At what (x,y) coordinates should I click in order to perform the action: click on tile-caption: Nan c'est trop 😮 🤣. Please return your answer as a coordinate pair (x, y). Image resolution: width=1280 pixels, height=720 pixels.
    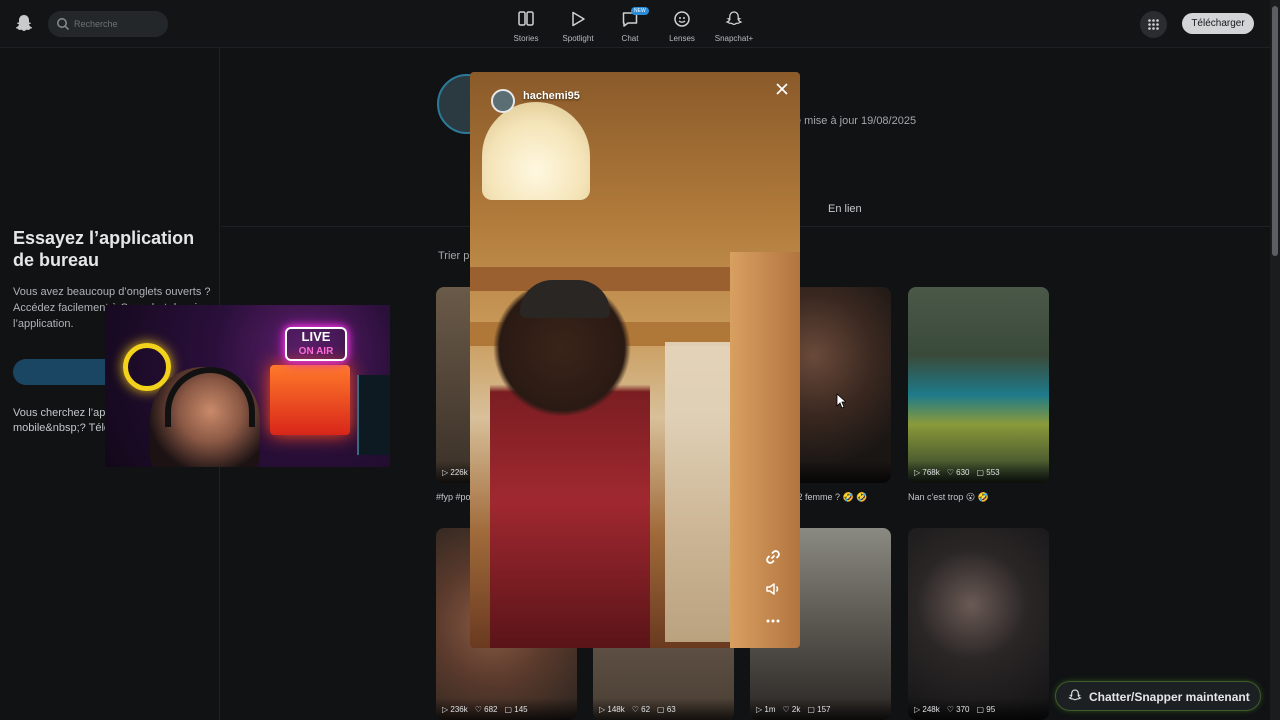
    Looking at the image, I should click on (948, 497).